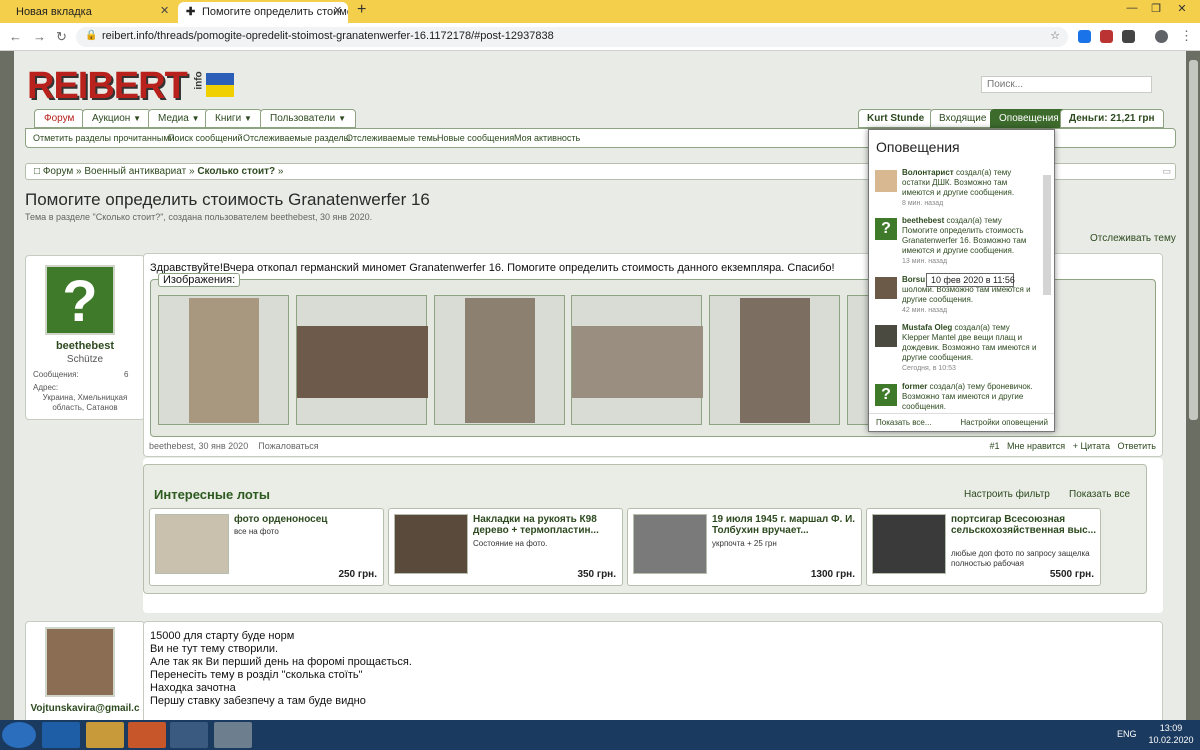 This screenshot has height=750, width=1200. I want to click on minimize-icon: —, so click(1132, 8).